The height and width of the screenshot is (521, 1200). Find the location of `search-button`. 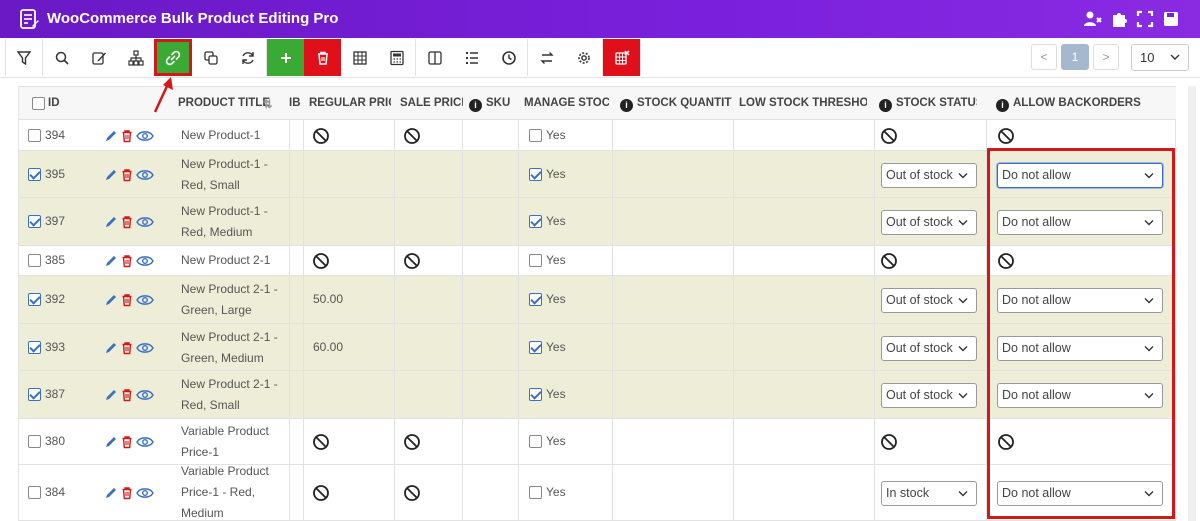

search-button is located at coordinates (62, 57).